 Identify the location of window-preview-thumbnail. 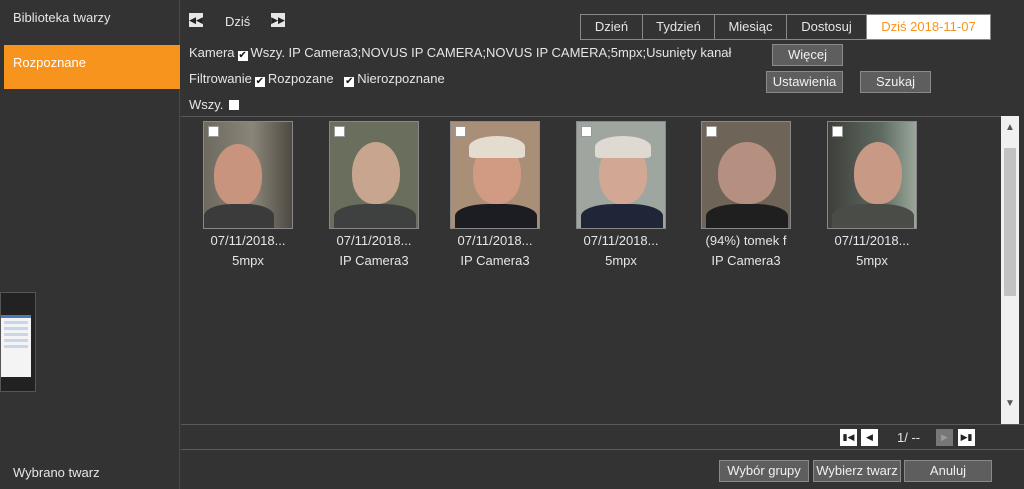
(18, 342).